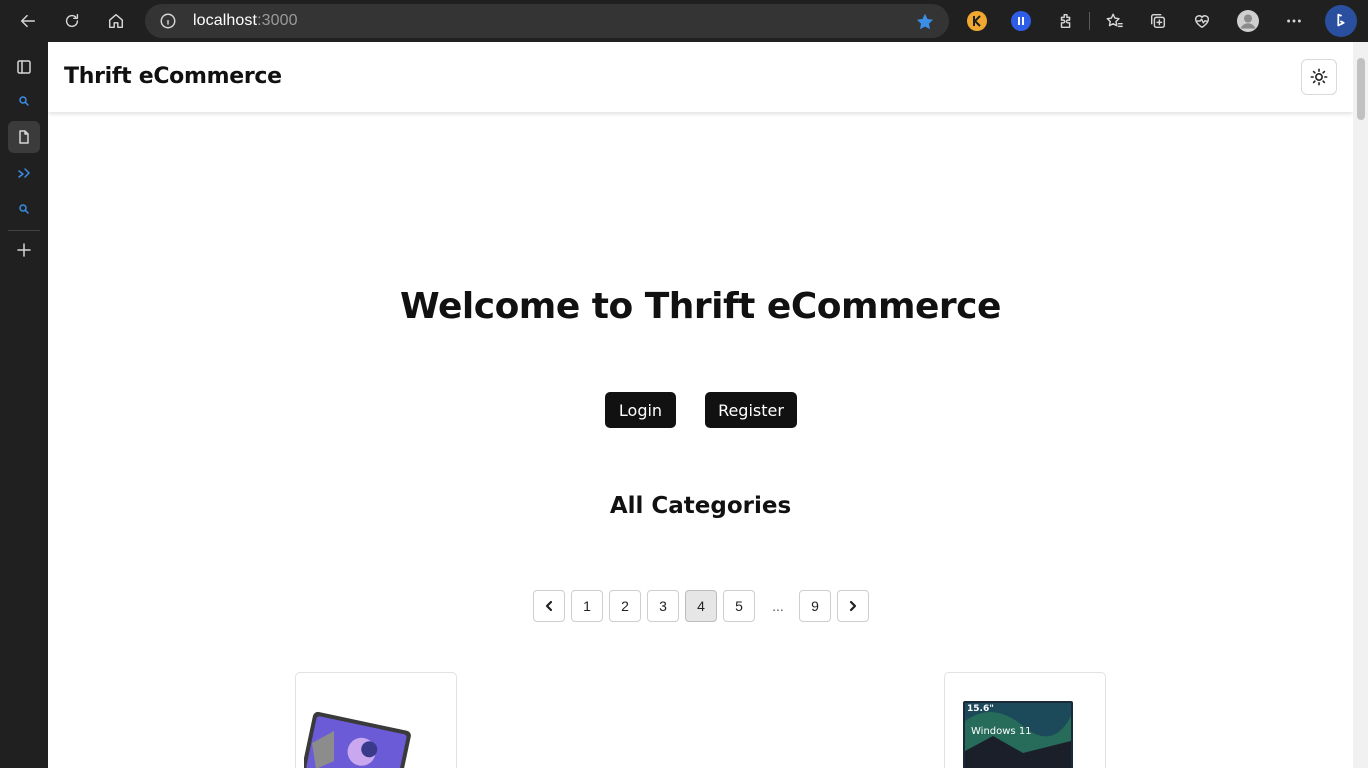 This screenshot has width=1368, height=768. Describe the element at coordinates (28, 21) in the screenshot. I see `back-icon` at that location.